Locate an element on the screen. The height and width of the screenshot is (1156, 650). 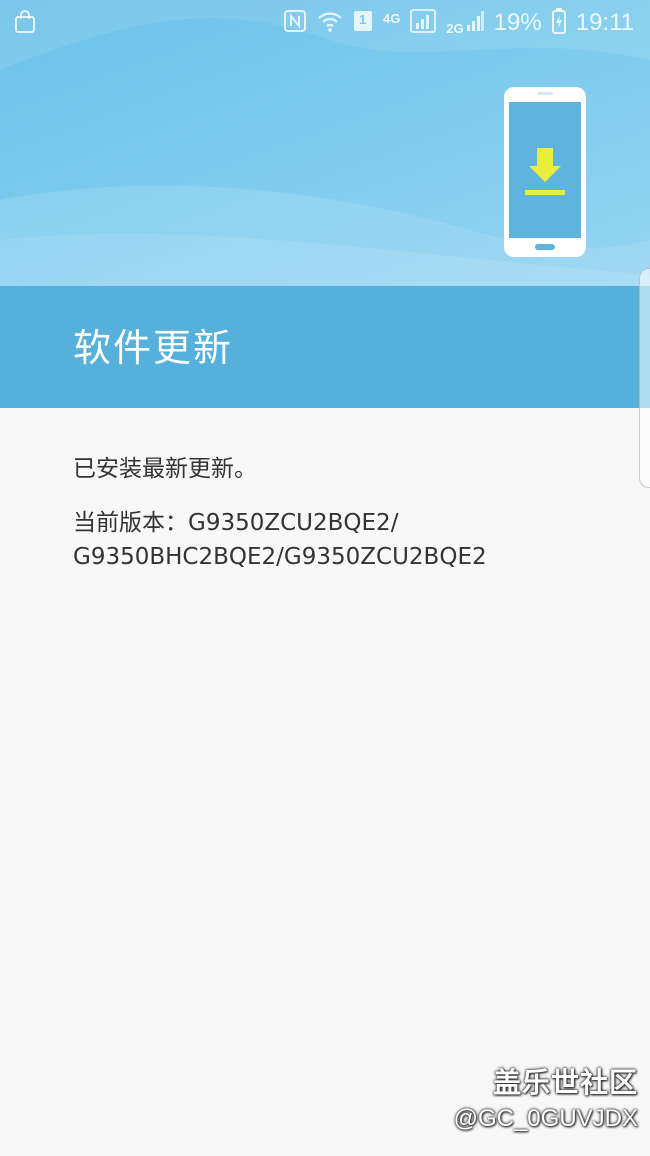
sim-icon: 1 is located at coordinates (363, 23).